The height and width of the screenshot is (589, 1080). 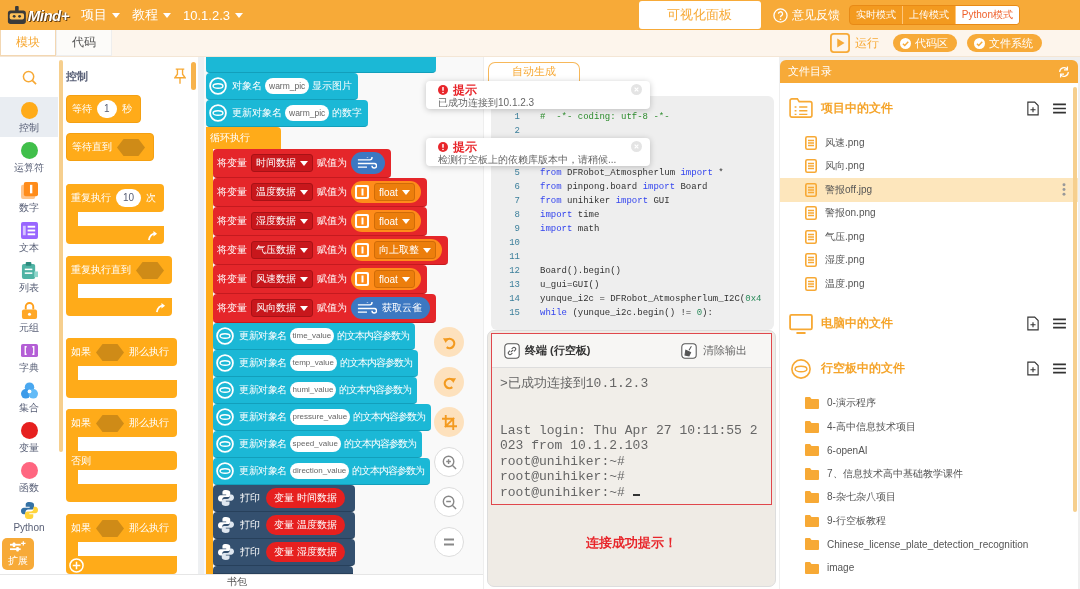 I want to click on assign-block: 将变量 风向数据 赋值为 获取云雀, so click(x=324, y=308).